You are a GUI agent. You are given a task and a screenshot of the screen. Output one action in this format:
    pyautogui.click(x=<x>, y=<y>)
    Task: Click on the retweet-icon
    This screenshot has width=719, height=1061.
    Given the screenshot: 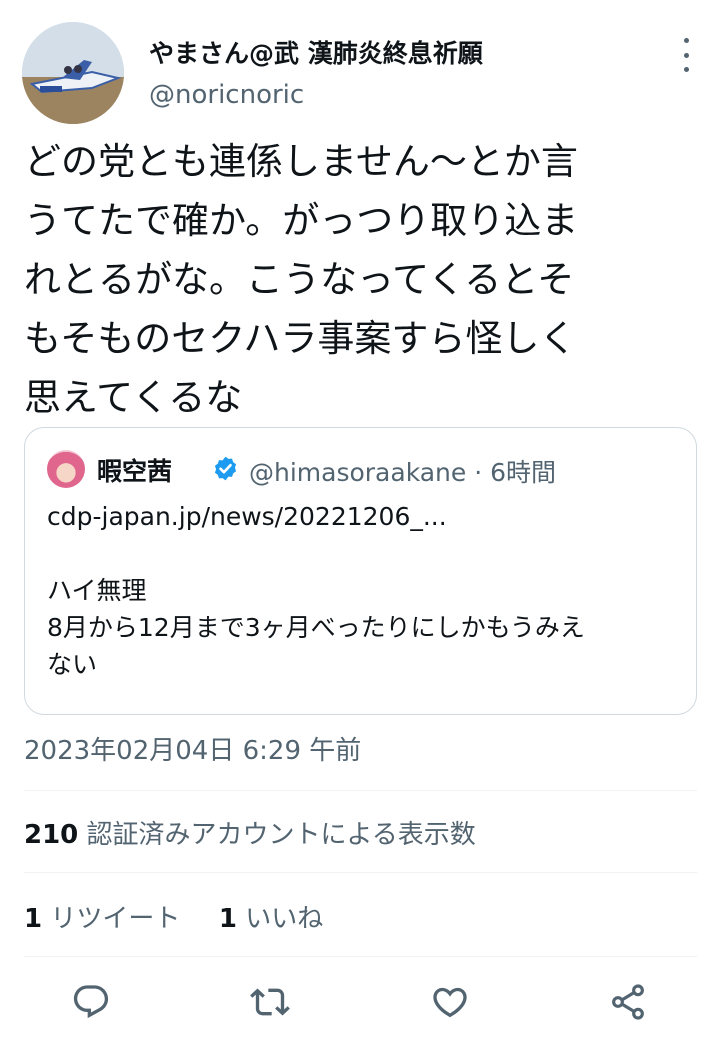 What is the action you would take?
    pyautogui.click(x=270, y=1002)
    